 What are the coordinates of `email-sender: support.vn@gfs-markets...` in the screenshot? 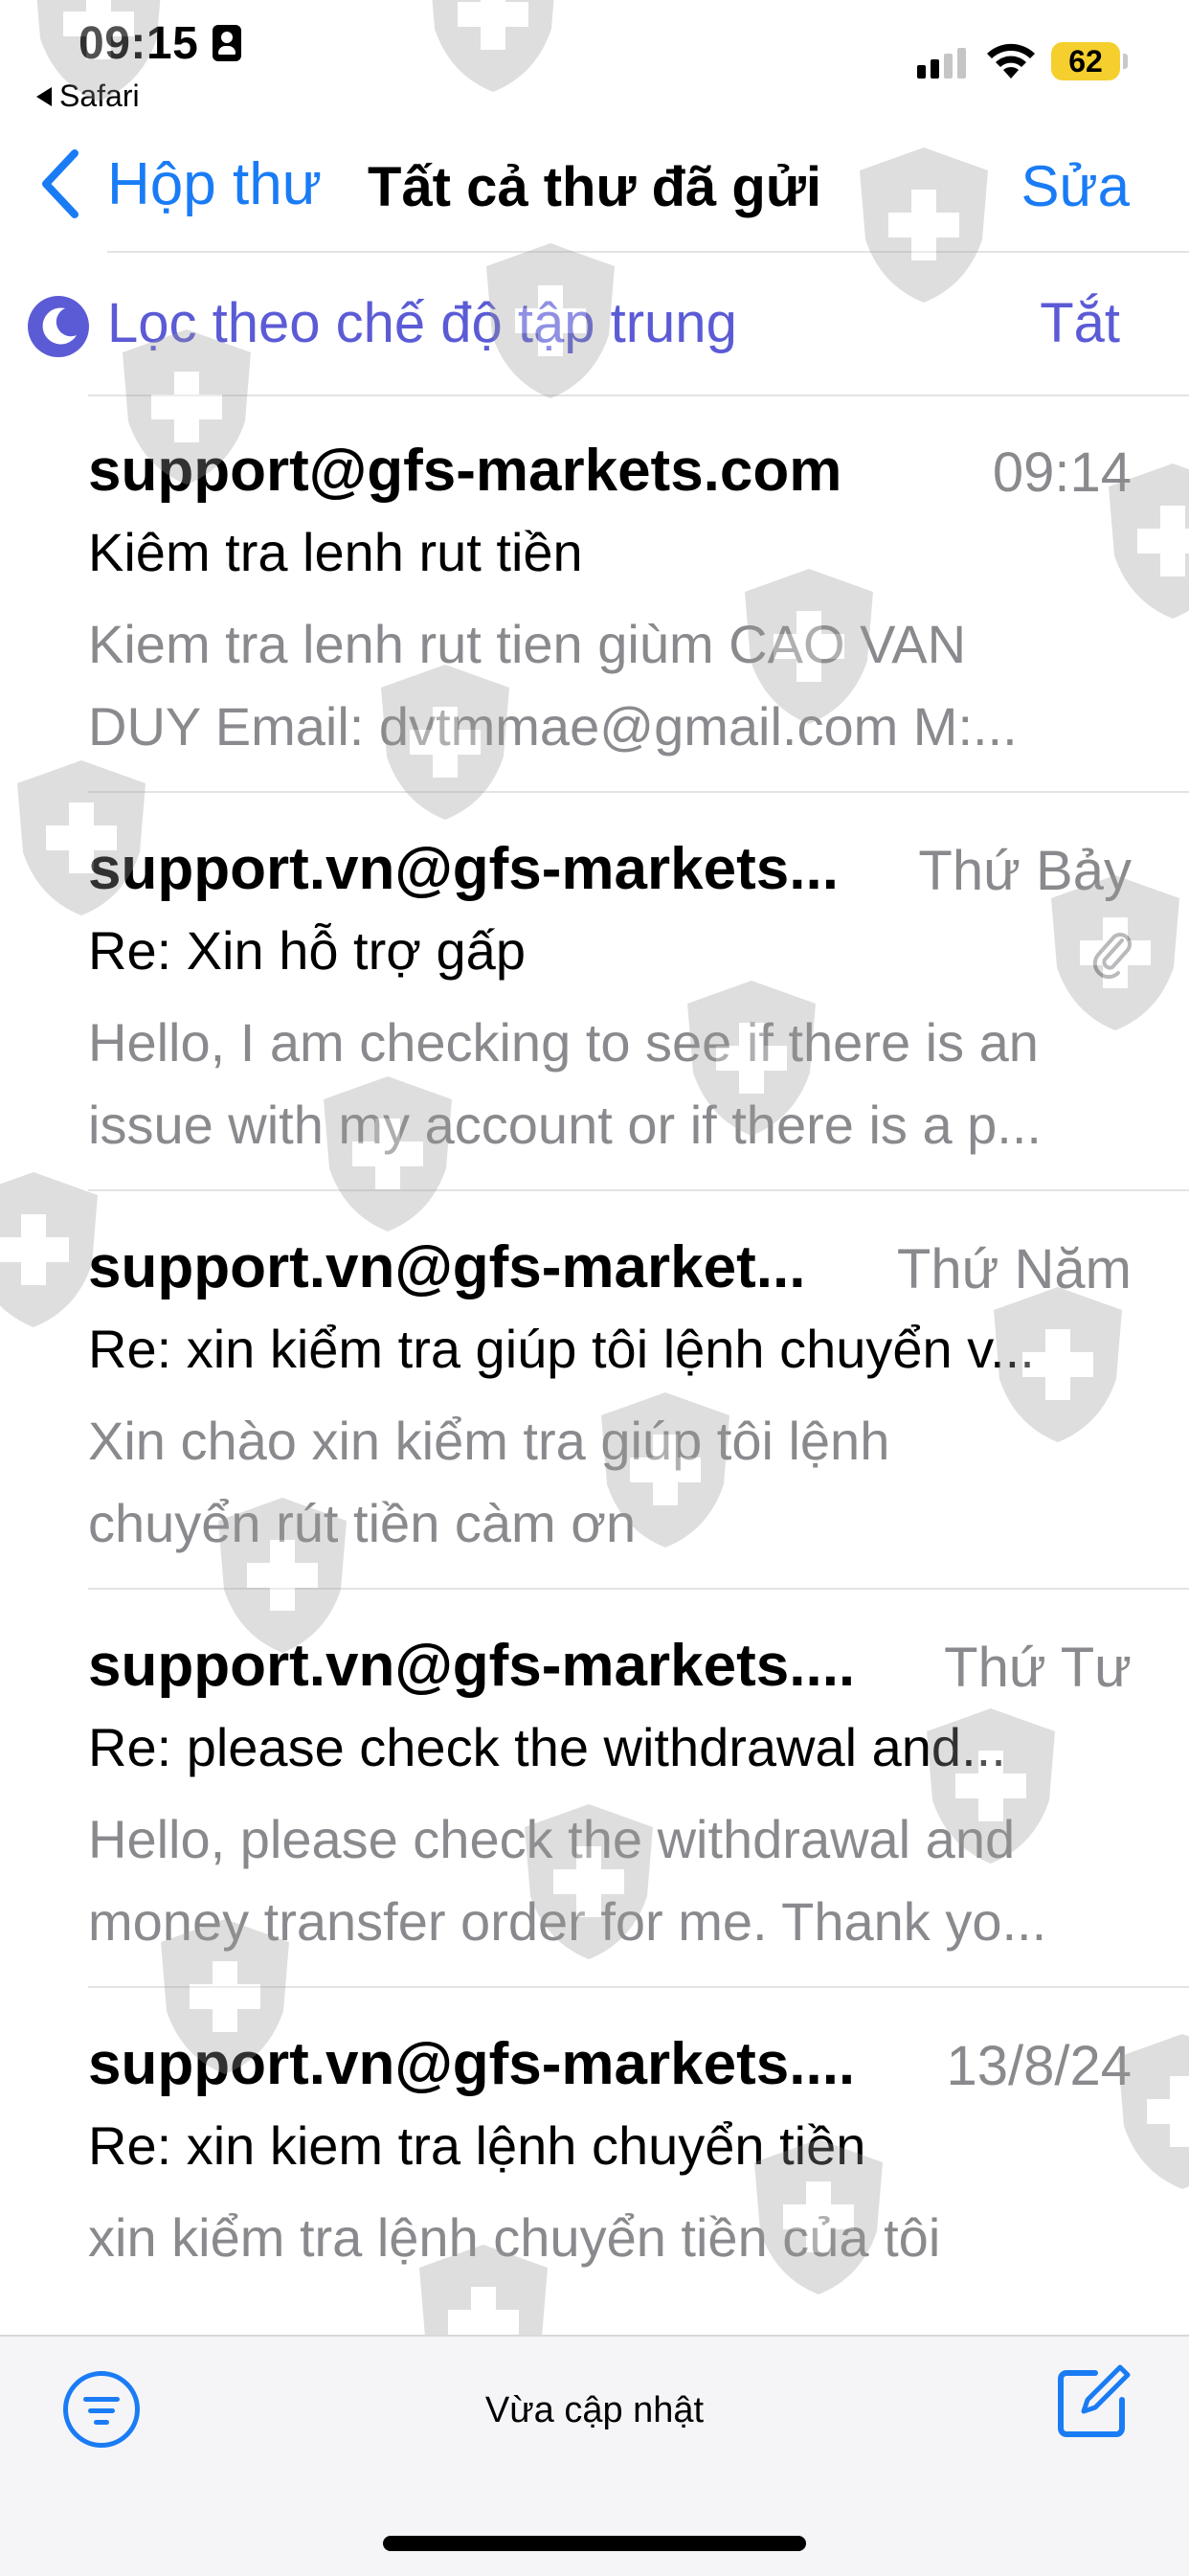 It's located at (463, 869).